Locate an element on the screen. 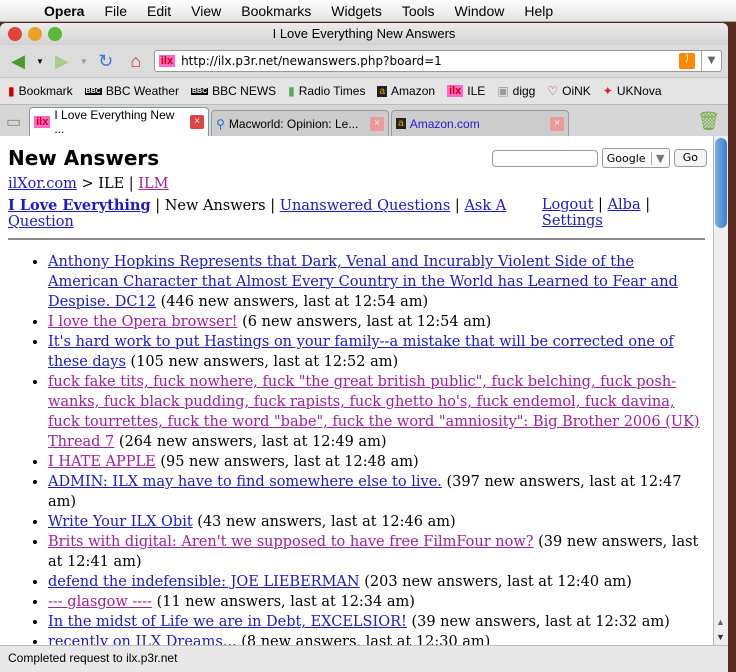  home-link: I Love Everything is located at coordinates (79, 205).